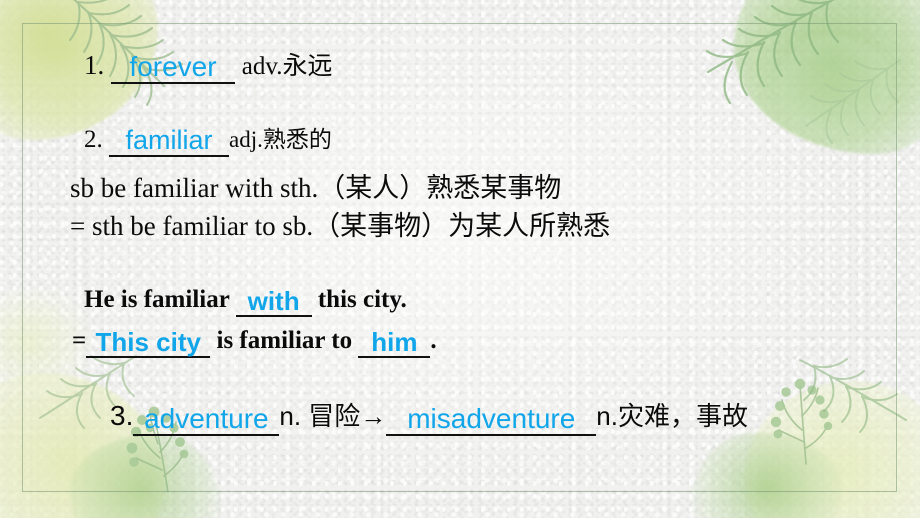 This screenshot has height=518, width=920. I want to click on example-line2-period: ., so click(433, 340).